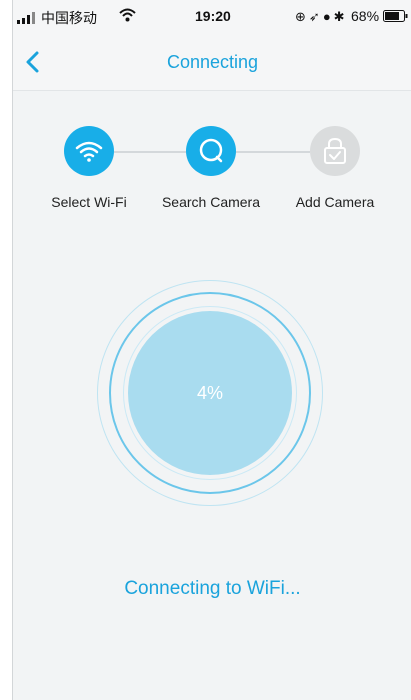 This screenshot has height=700, width=411. Describe the element at coordinates (69, 18) in the screenshot. I see `carrier-name: 中国移动` at that location.